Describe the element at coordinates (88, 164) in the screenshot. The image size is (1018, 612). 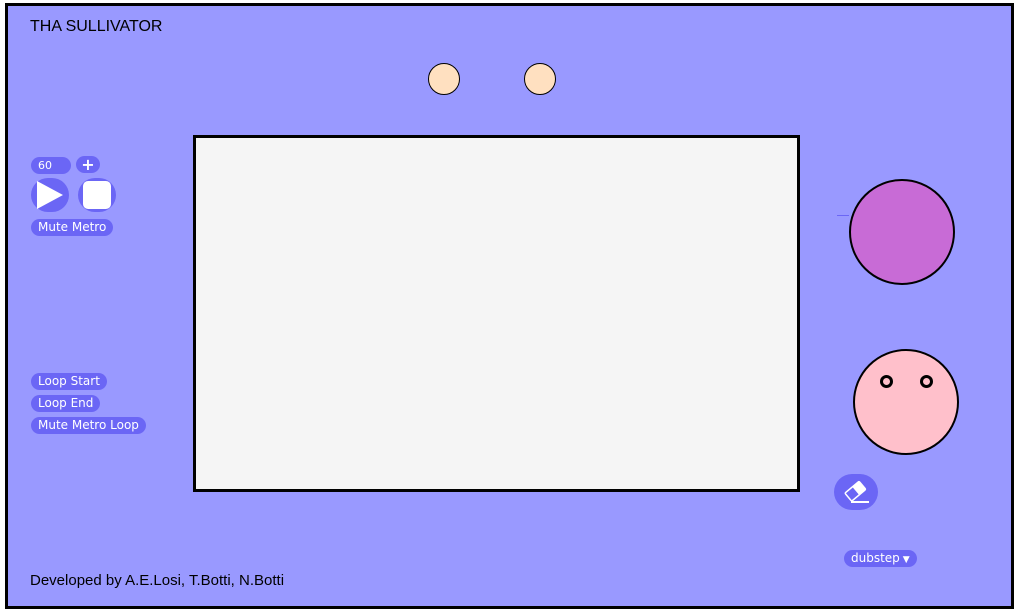
I see `bpm-plus-button: +` at that location.